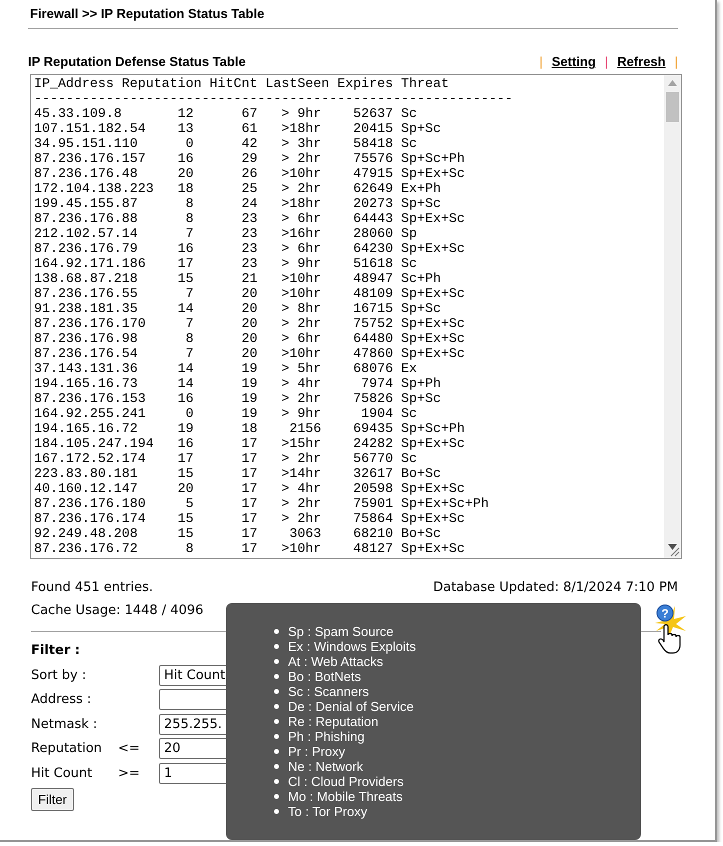 The image size is (723, 846). Describe the element at coordinates (238, 278) in the screenshot. I see `table-row-text: 138.68.87.218 15 21 >10hr 48947 Sc+Ph` at that location.